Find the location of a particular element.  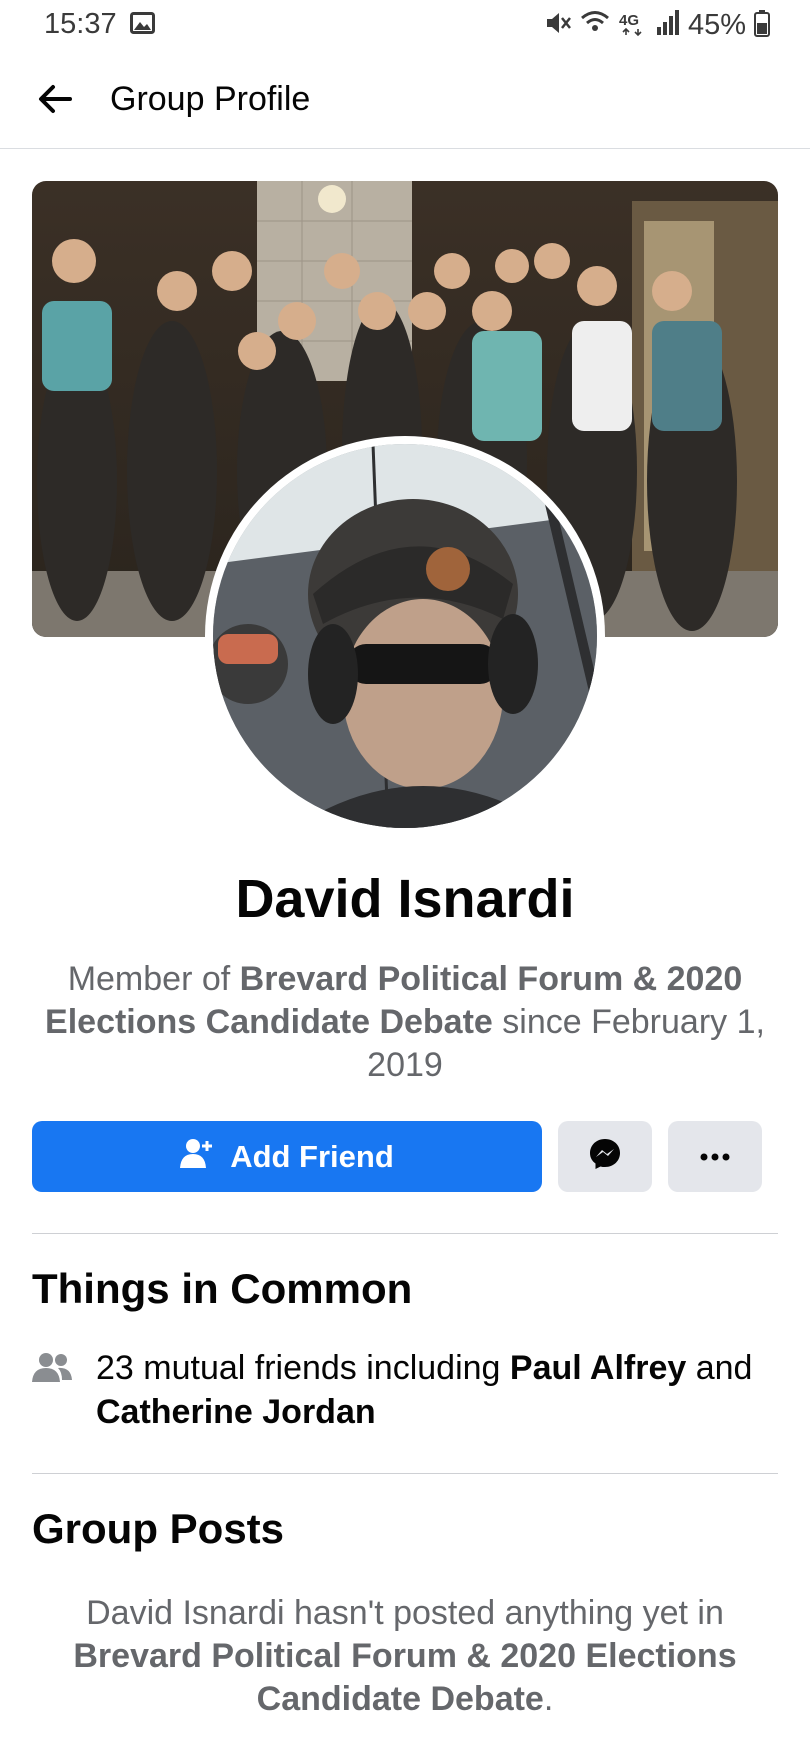

gallery-icon is located at coordinates (142, 23).